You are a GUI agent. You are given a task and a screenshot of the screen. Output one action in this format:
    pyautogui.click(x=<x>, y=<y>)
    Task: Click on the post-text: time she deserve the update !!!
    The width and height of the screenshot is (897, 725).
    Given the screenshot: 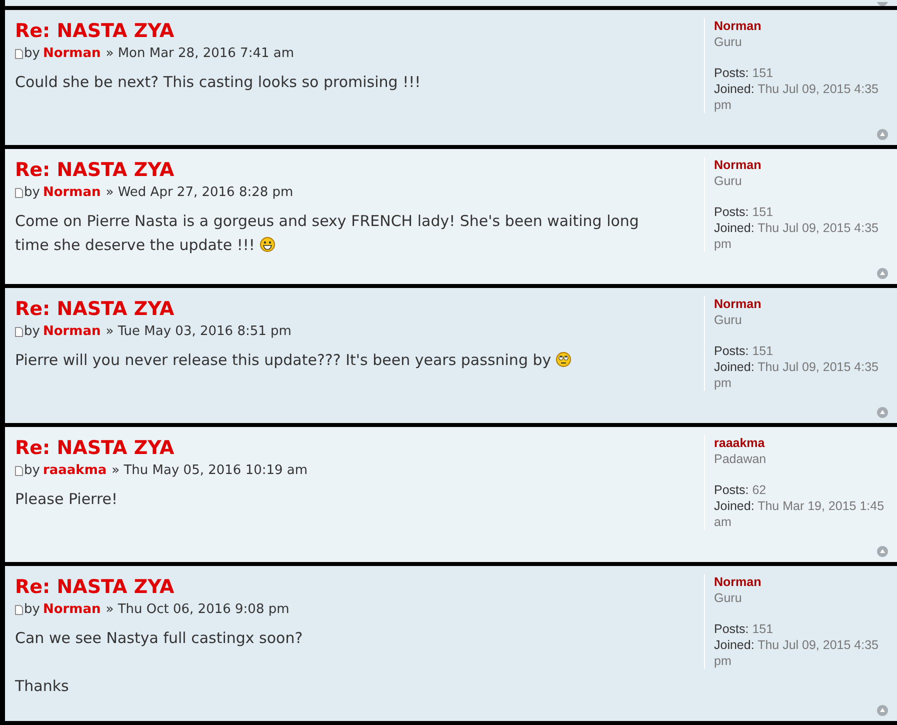 What is the action you would take?
    pyautogui.click(x=135, y=245)
    